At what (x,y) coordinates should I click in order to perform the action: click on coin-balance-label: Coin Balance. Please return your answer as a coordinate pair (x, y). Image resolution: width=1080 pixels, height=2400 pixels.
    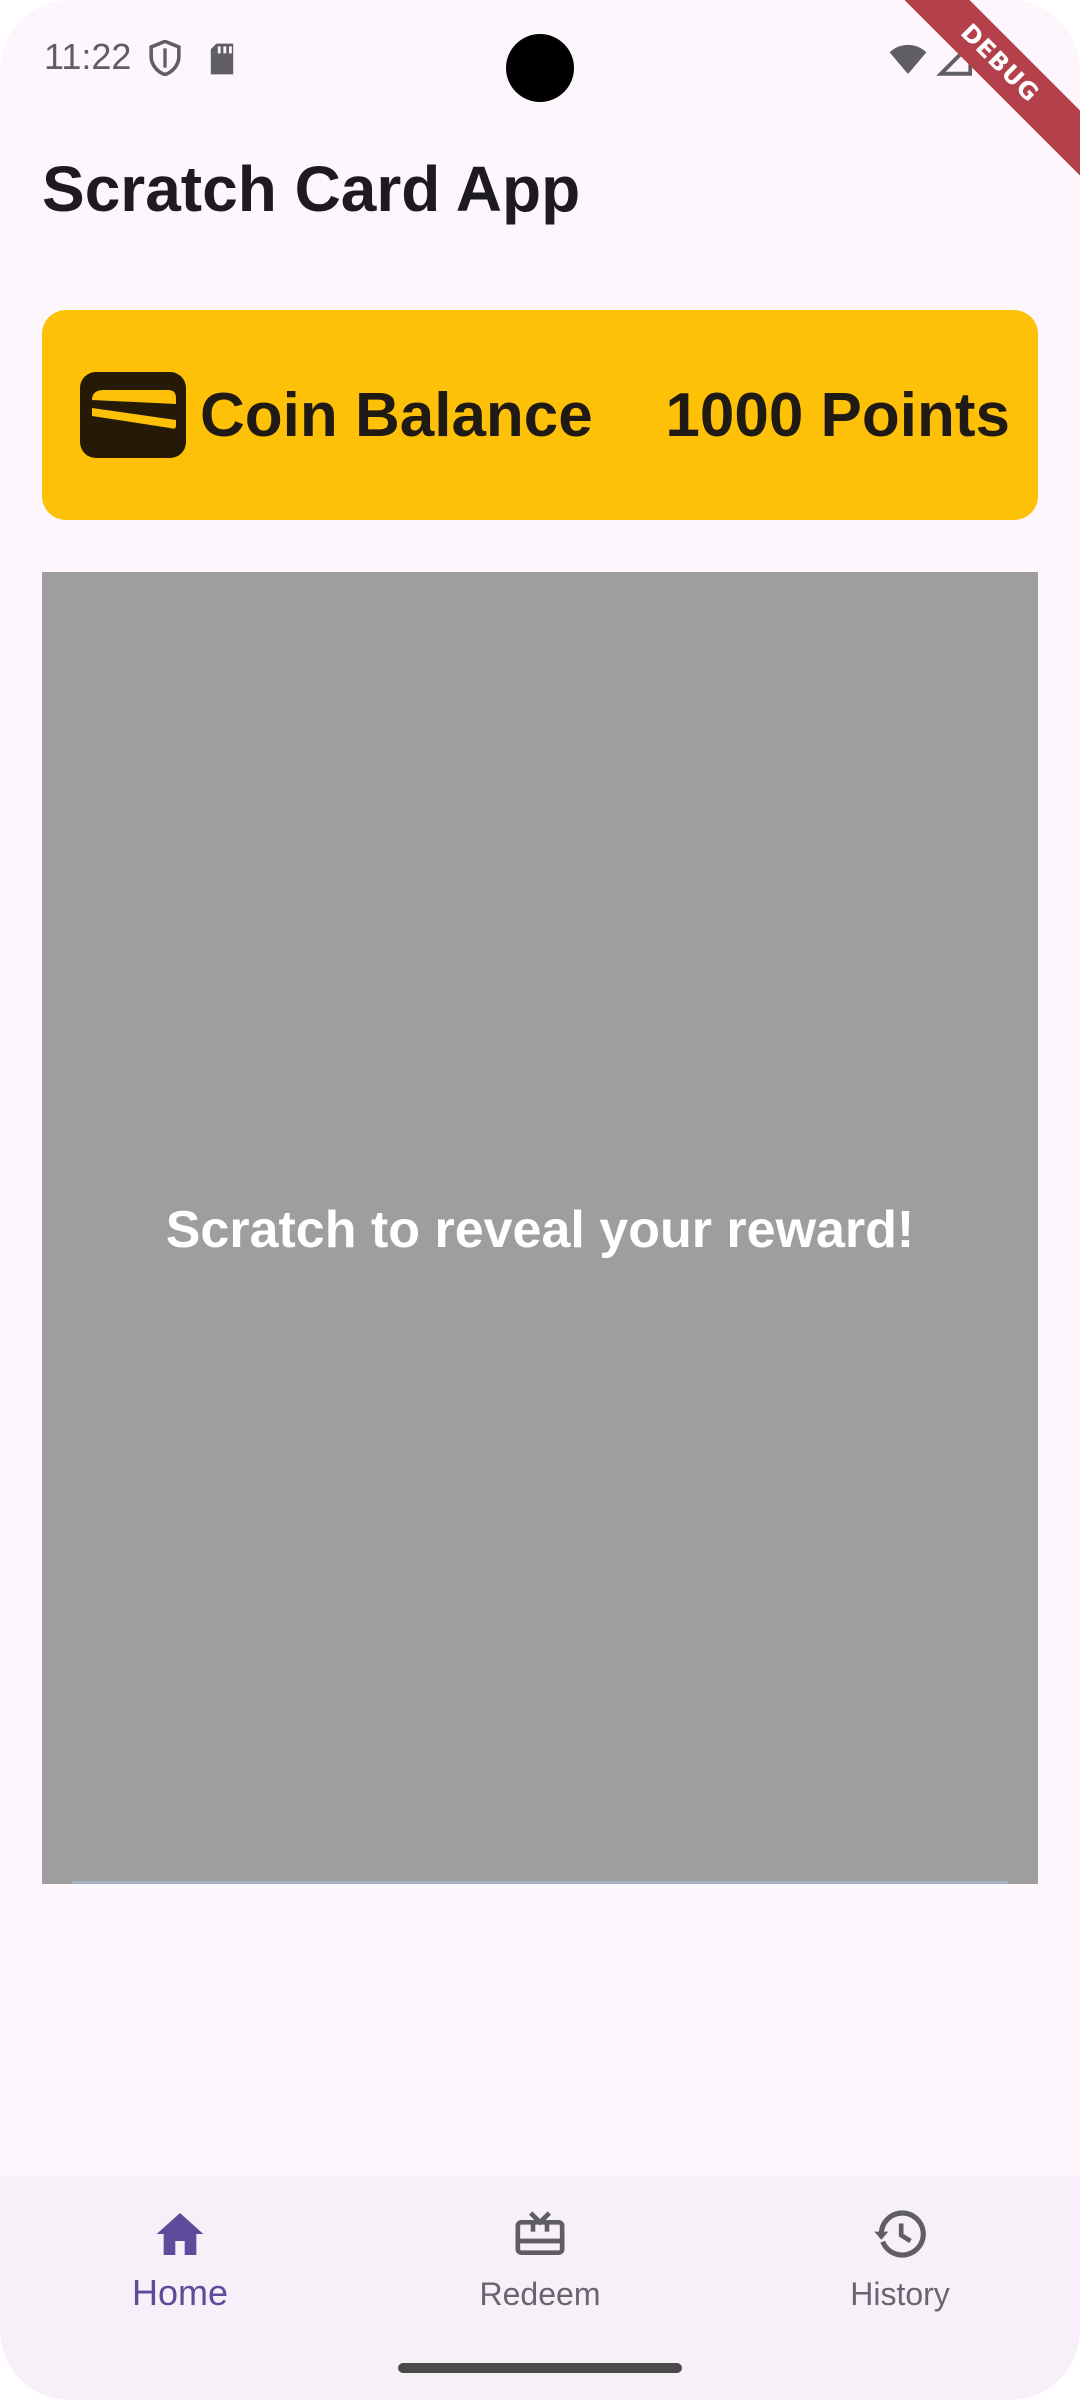
    Looking at the image, I should click on (396, 415).